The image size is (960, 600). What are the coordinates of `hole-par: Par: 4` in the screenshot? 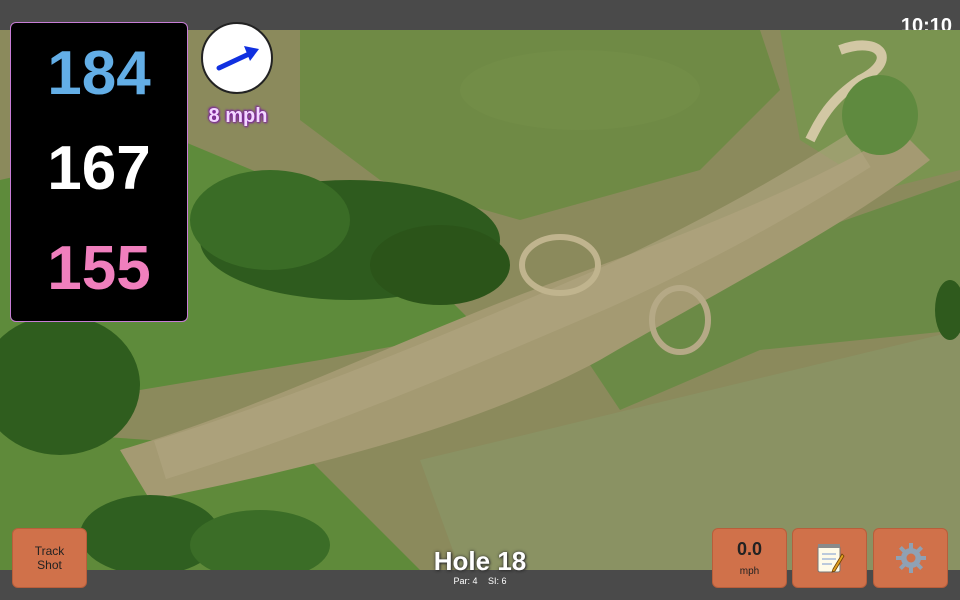 It's located at (465, 581).